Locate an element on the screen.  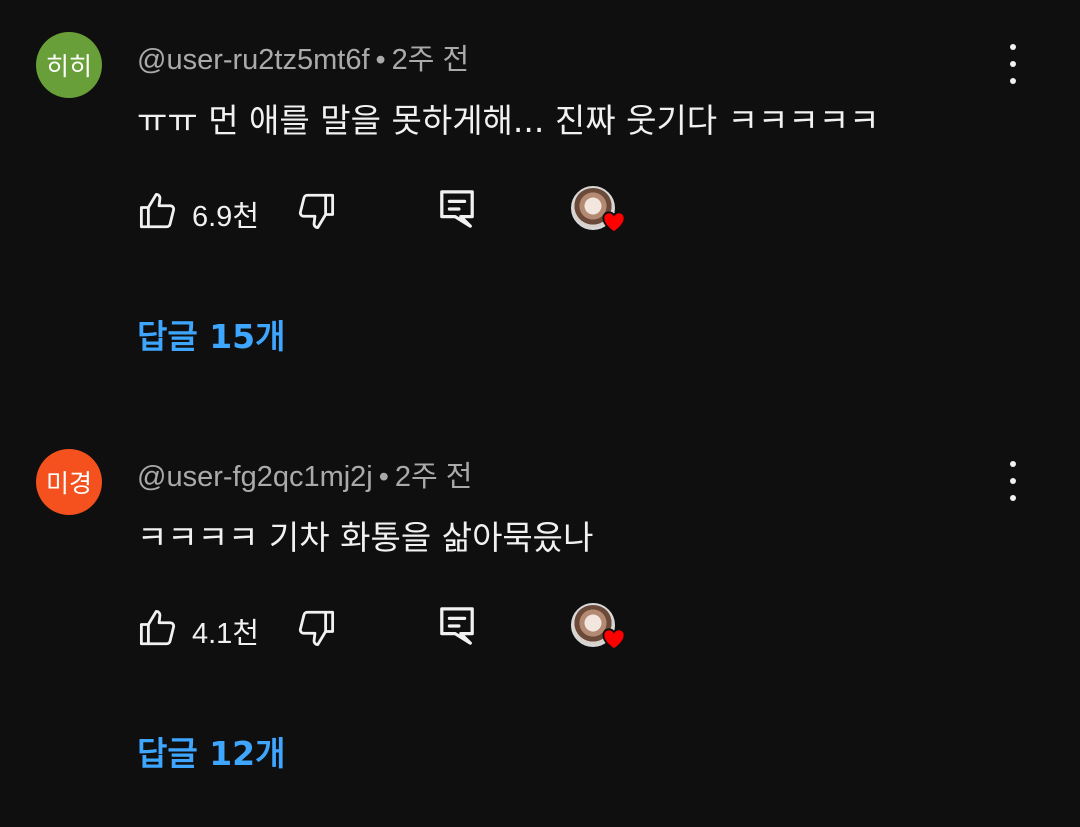
replies-link: 답글 12개 is located at coordinates (211, 751).